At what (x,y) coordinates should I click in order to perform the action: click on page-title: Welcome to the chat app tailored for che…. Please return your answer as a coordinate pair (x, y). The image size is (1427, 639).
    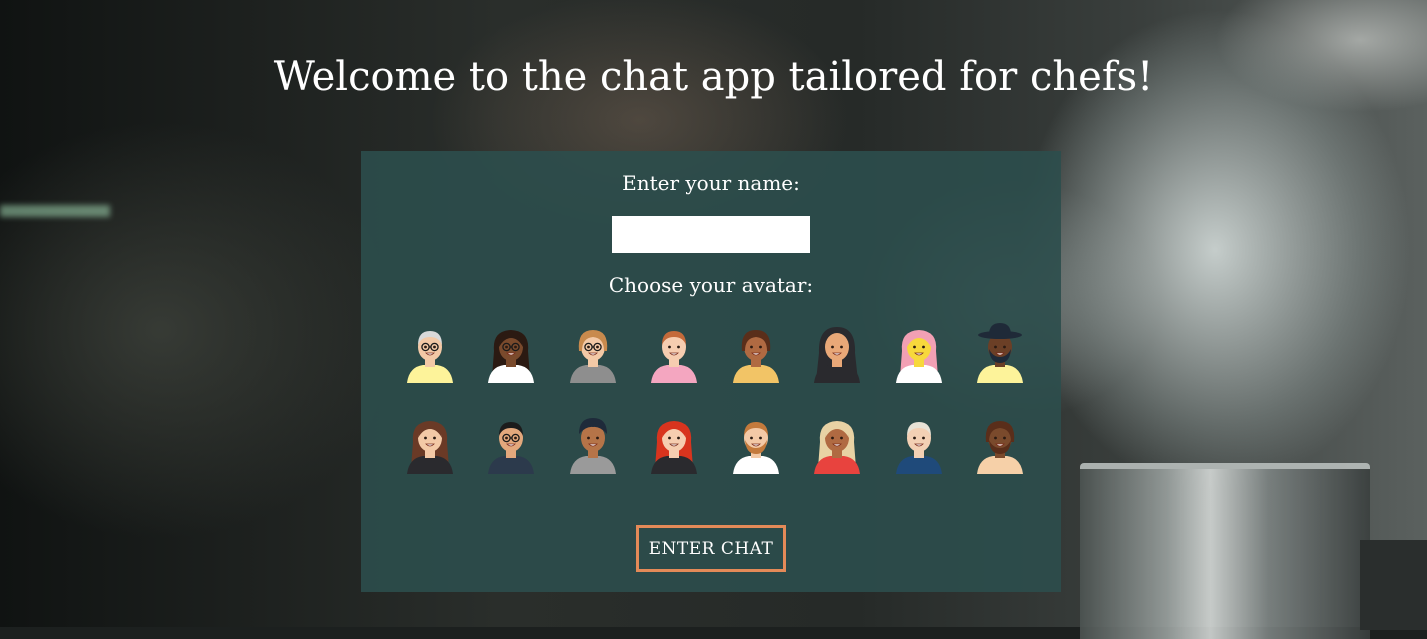
    Looking at the image, I should click on (713, 77).